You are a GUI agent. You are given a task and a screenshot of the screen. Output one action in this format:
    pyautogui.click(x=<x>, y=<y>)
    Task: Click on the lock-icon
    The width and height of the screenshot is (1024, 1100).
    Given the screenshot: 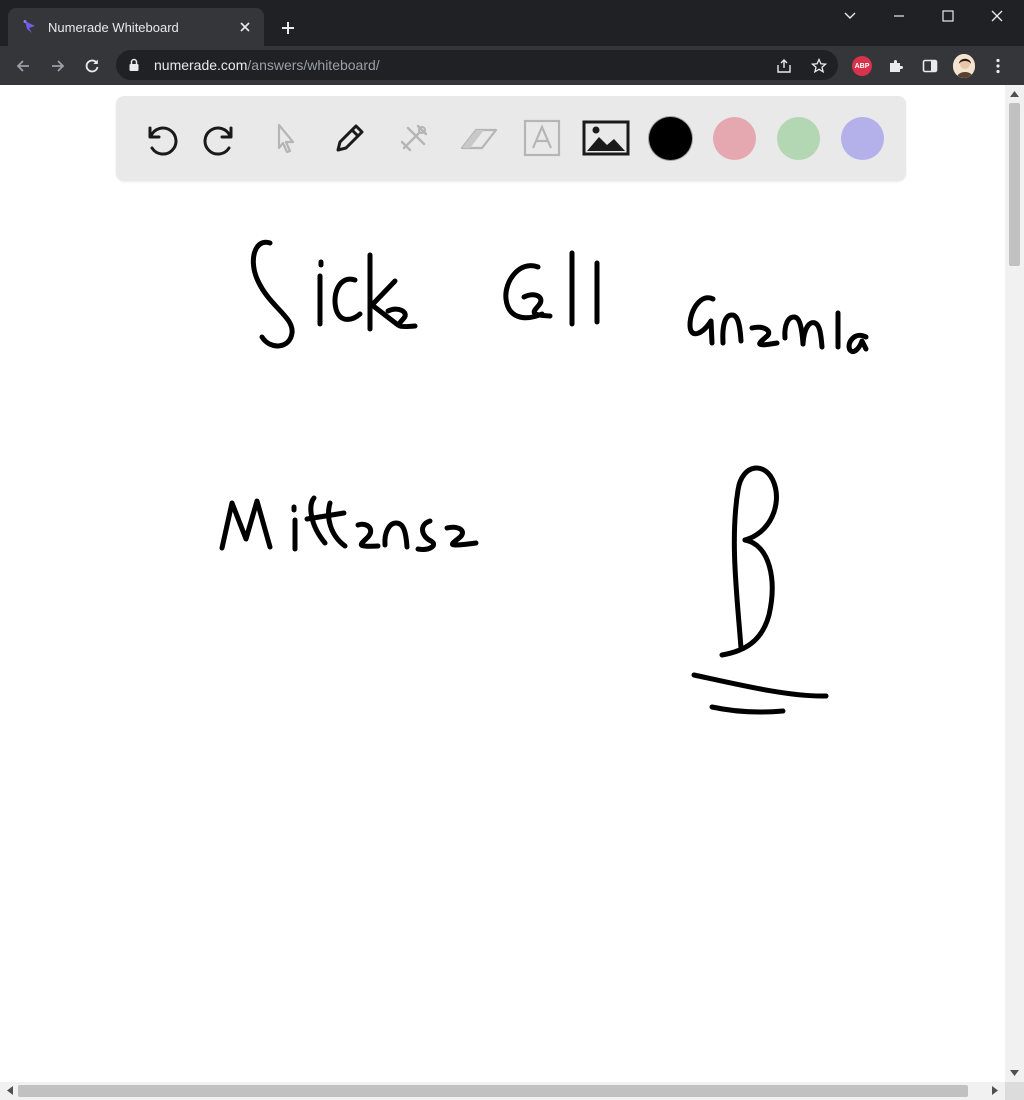 What is the action you would take?
    pyautogui.click(x=135, y=65)
    